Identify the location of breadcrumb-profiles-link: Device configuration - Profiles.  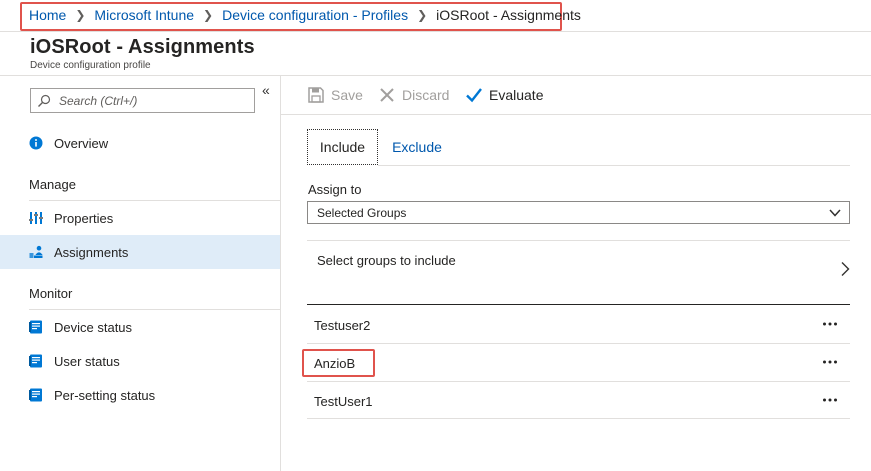
(315, 15).